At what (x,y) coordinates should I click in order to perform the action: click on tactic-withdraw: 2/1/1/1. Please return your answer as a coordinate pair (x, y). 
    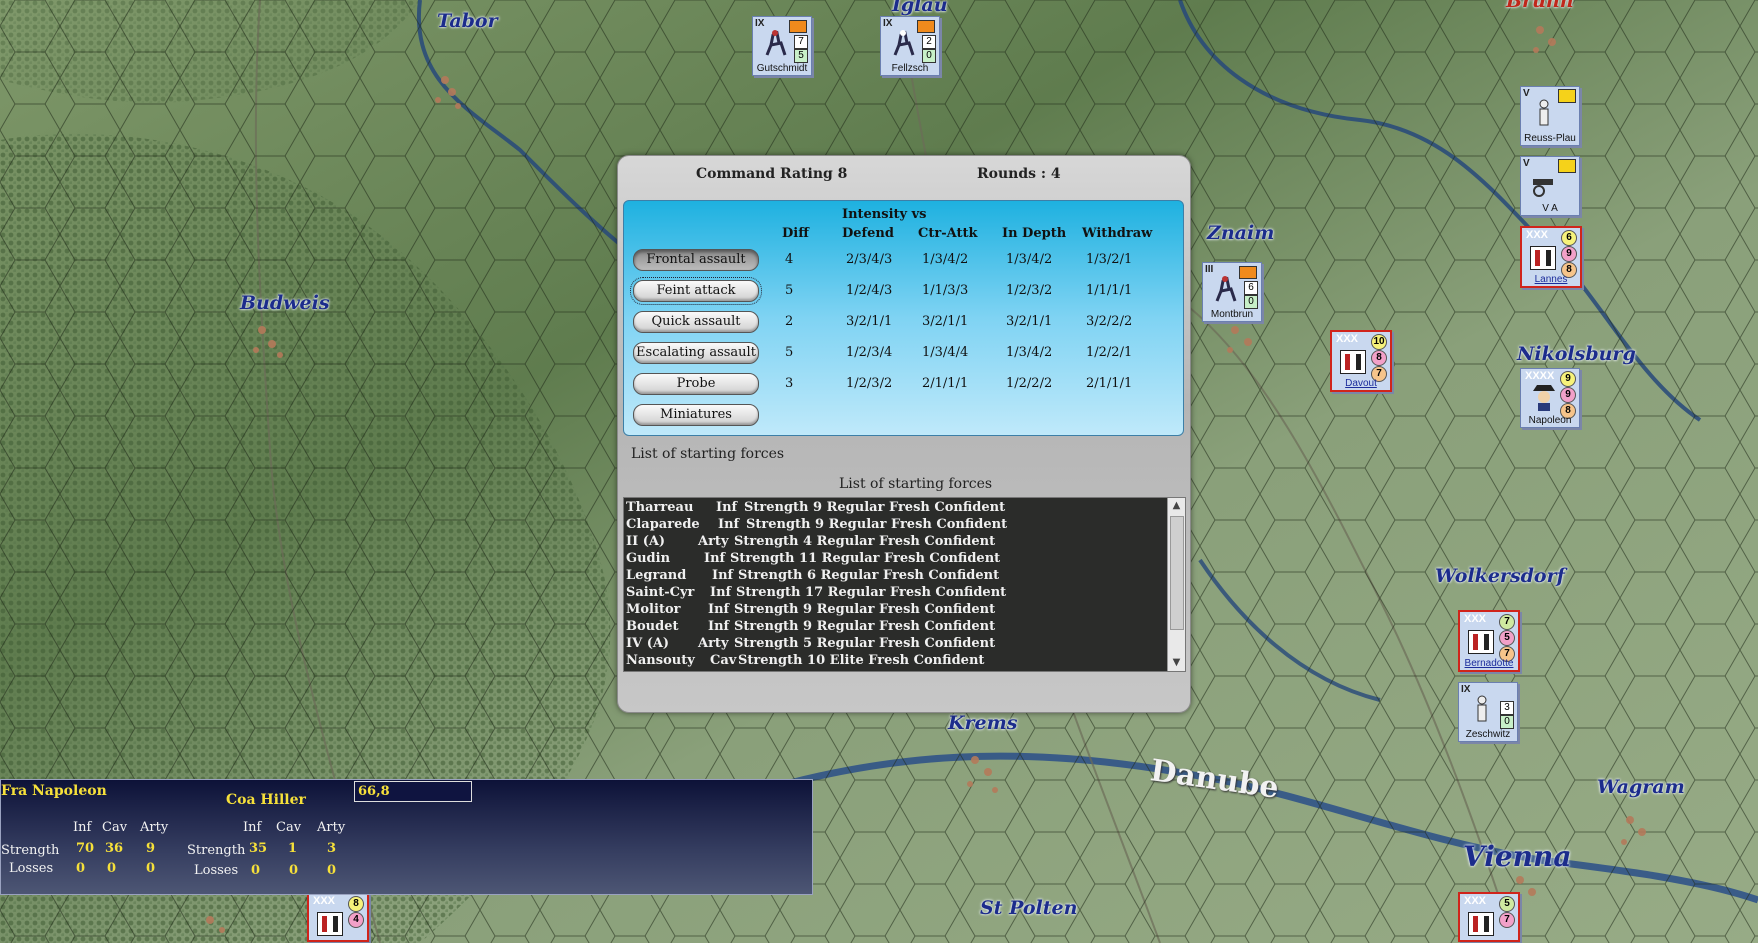
    Looking at the image, I should click on (1109, 383).